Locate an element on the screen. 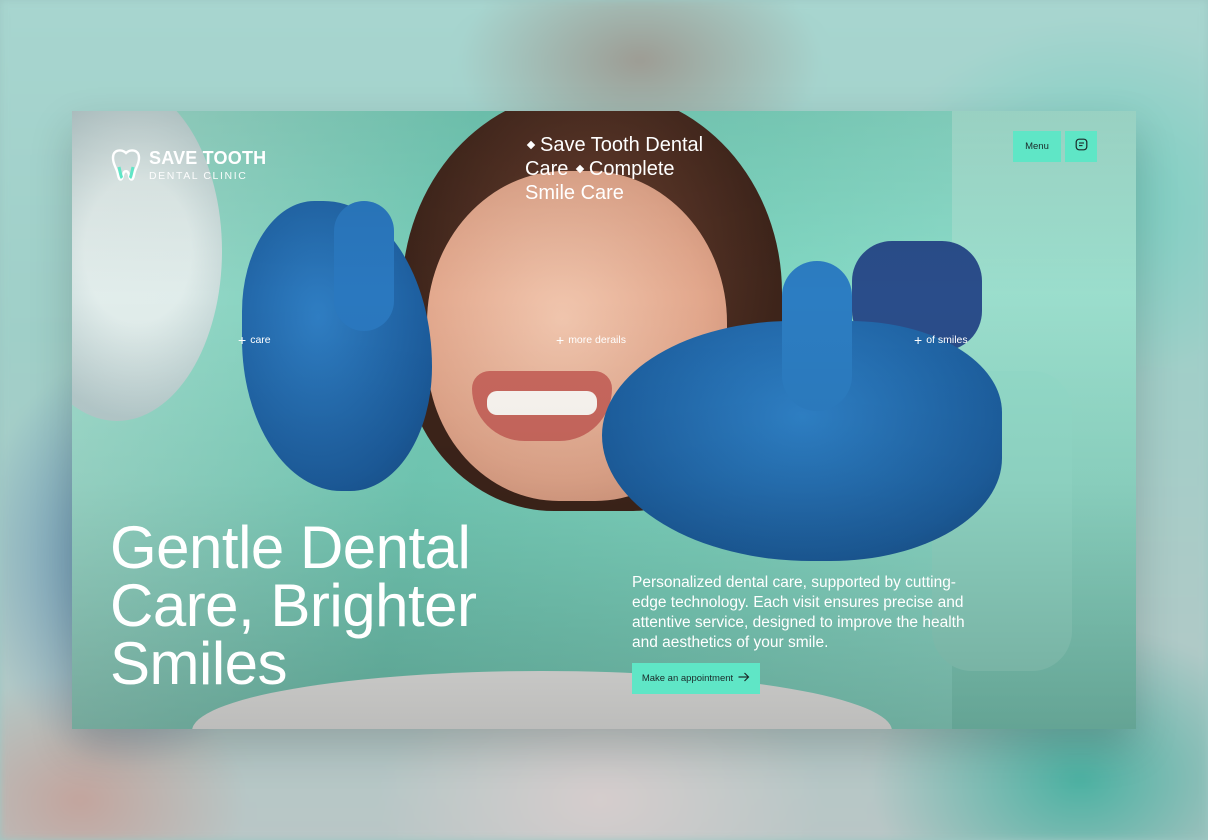 This screenshot has width=1208, height=840. hotspot-label: more derails is located at coordinates (597, 340).